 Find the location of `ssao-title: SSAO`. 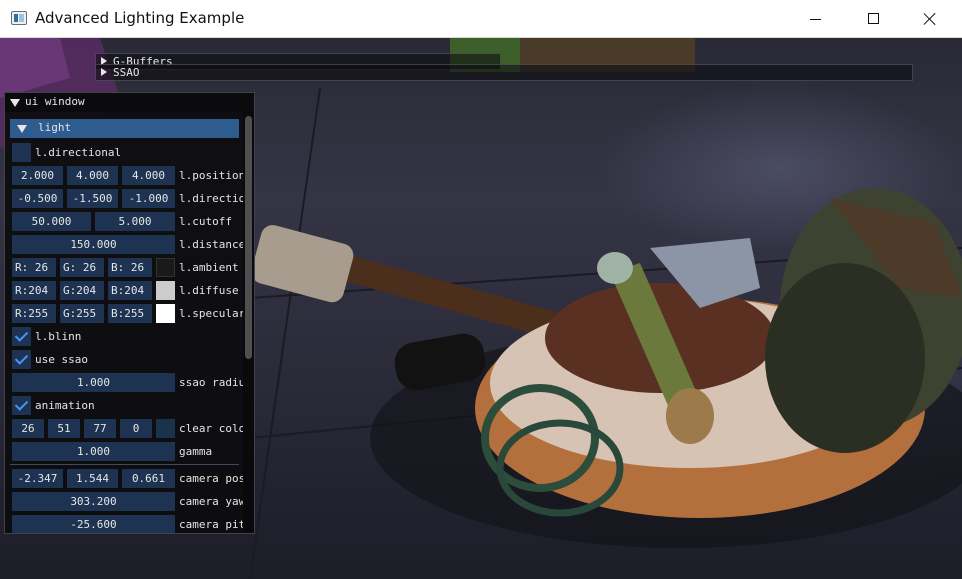

ssao-title: SSAO is located at coordinates (126, 72).